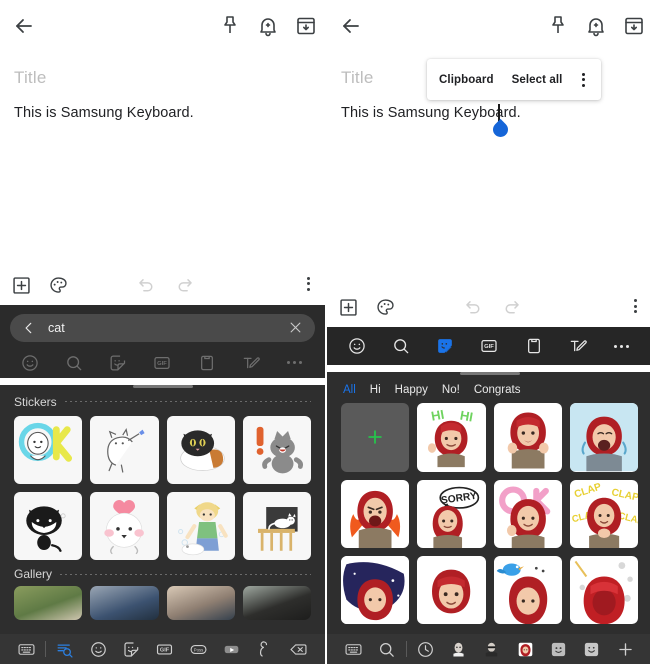  I want to click on category-tab-congrats: Congrats, so click(497, 390).